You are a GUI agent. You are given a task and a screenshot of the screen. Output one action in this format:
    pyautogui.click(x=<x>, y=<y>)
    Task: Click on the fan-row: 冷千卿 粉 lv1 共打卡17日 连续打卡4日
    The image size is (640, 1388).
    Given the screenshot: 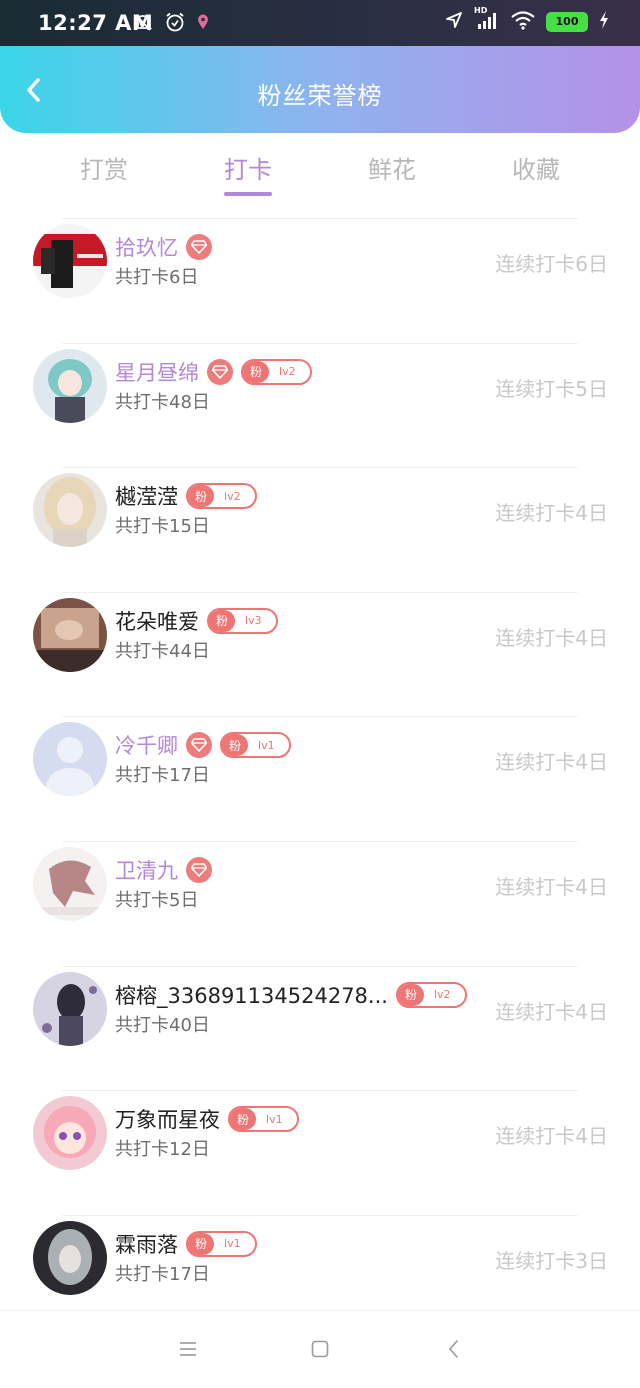 What is the action you would take?
    pyautogui.click(x=320, y=778)
    